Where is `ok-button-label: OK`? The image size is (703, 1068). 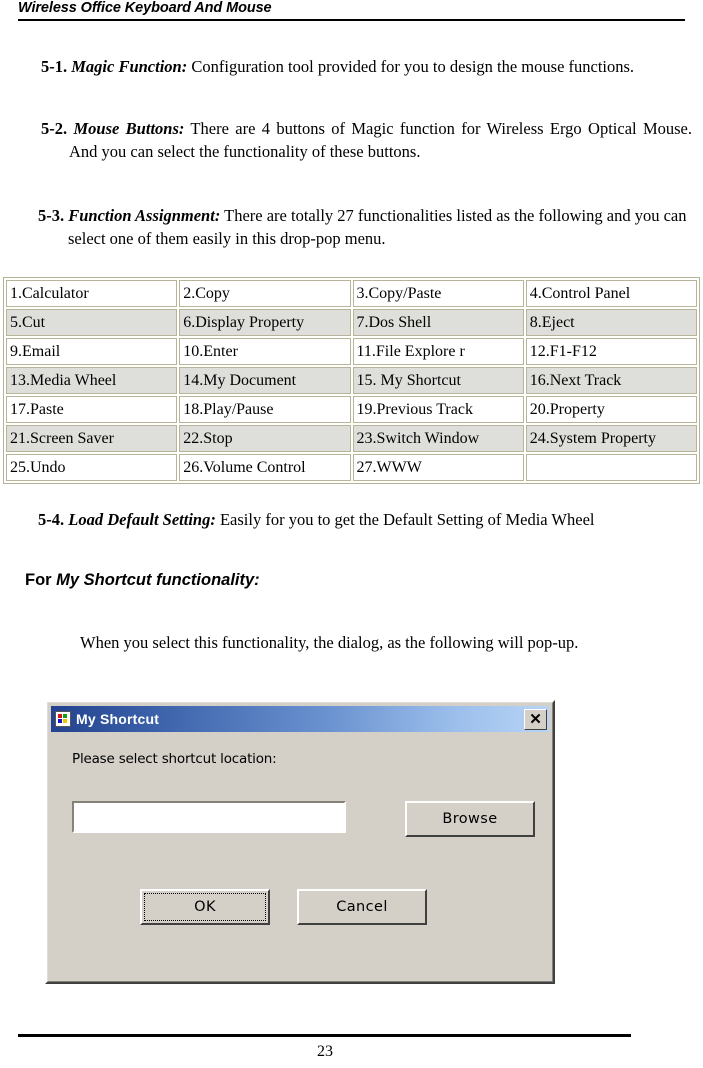 ok-button-label: OK is located at coordinates (205, 907).